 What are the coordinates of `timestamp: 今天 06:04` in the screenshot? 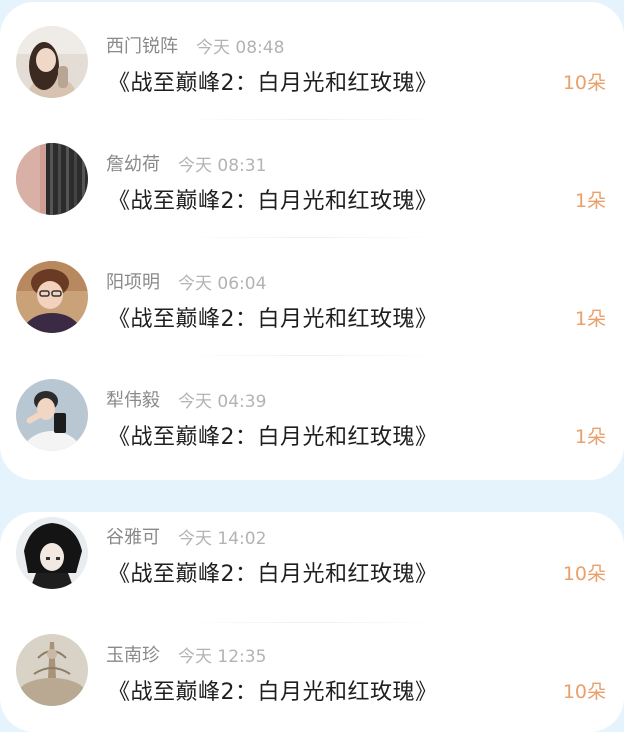 It's located at (222, 283).